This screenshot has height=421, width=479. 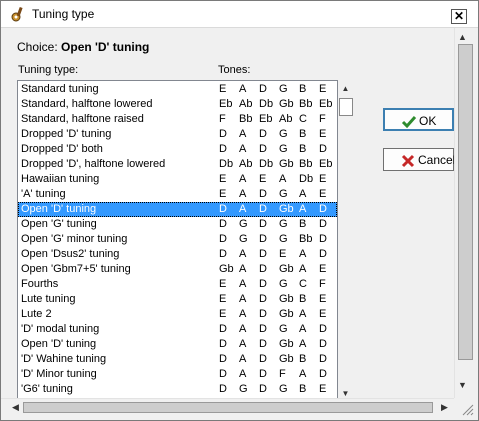 I want to click on vertical-scroll-thumb, so click(x=465, y=202).